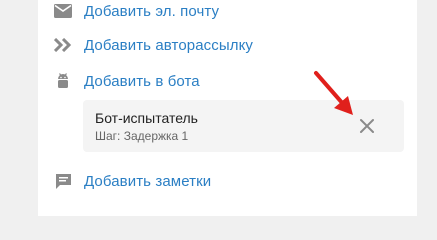 This screenshot has height=240, width=437. What do you see at coordinates (151, 11) in the screenshot?
I see `add-email-label: Добавить эл. почту` at bounding box center [151, 11].